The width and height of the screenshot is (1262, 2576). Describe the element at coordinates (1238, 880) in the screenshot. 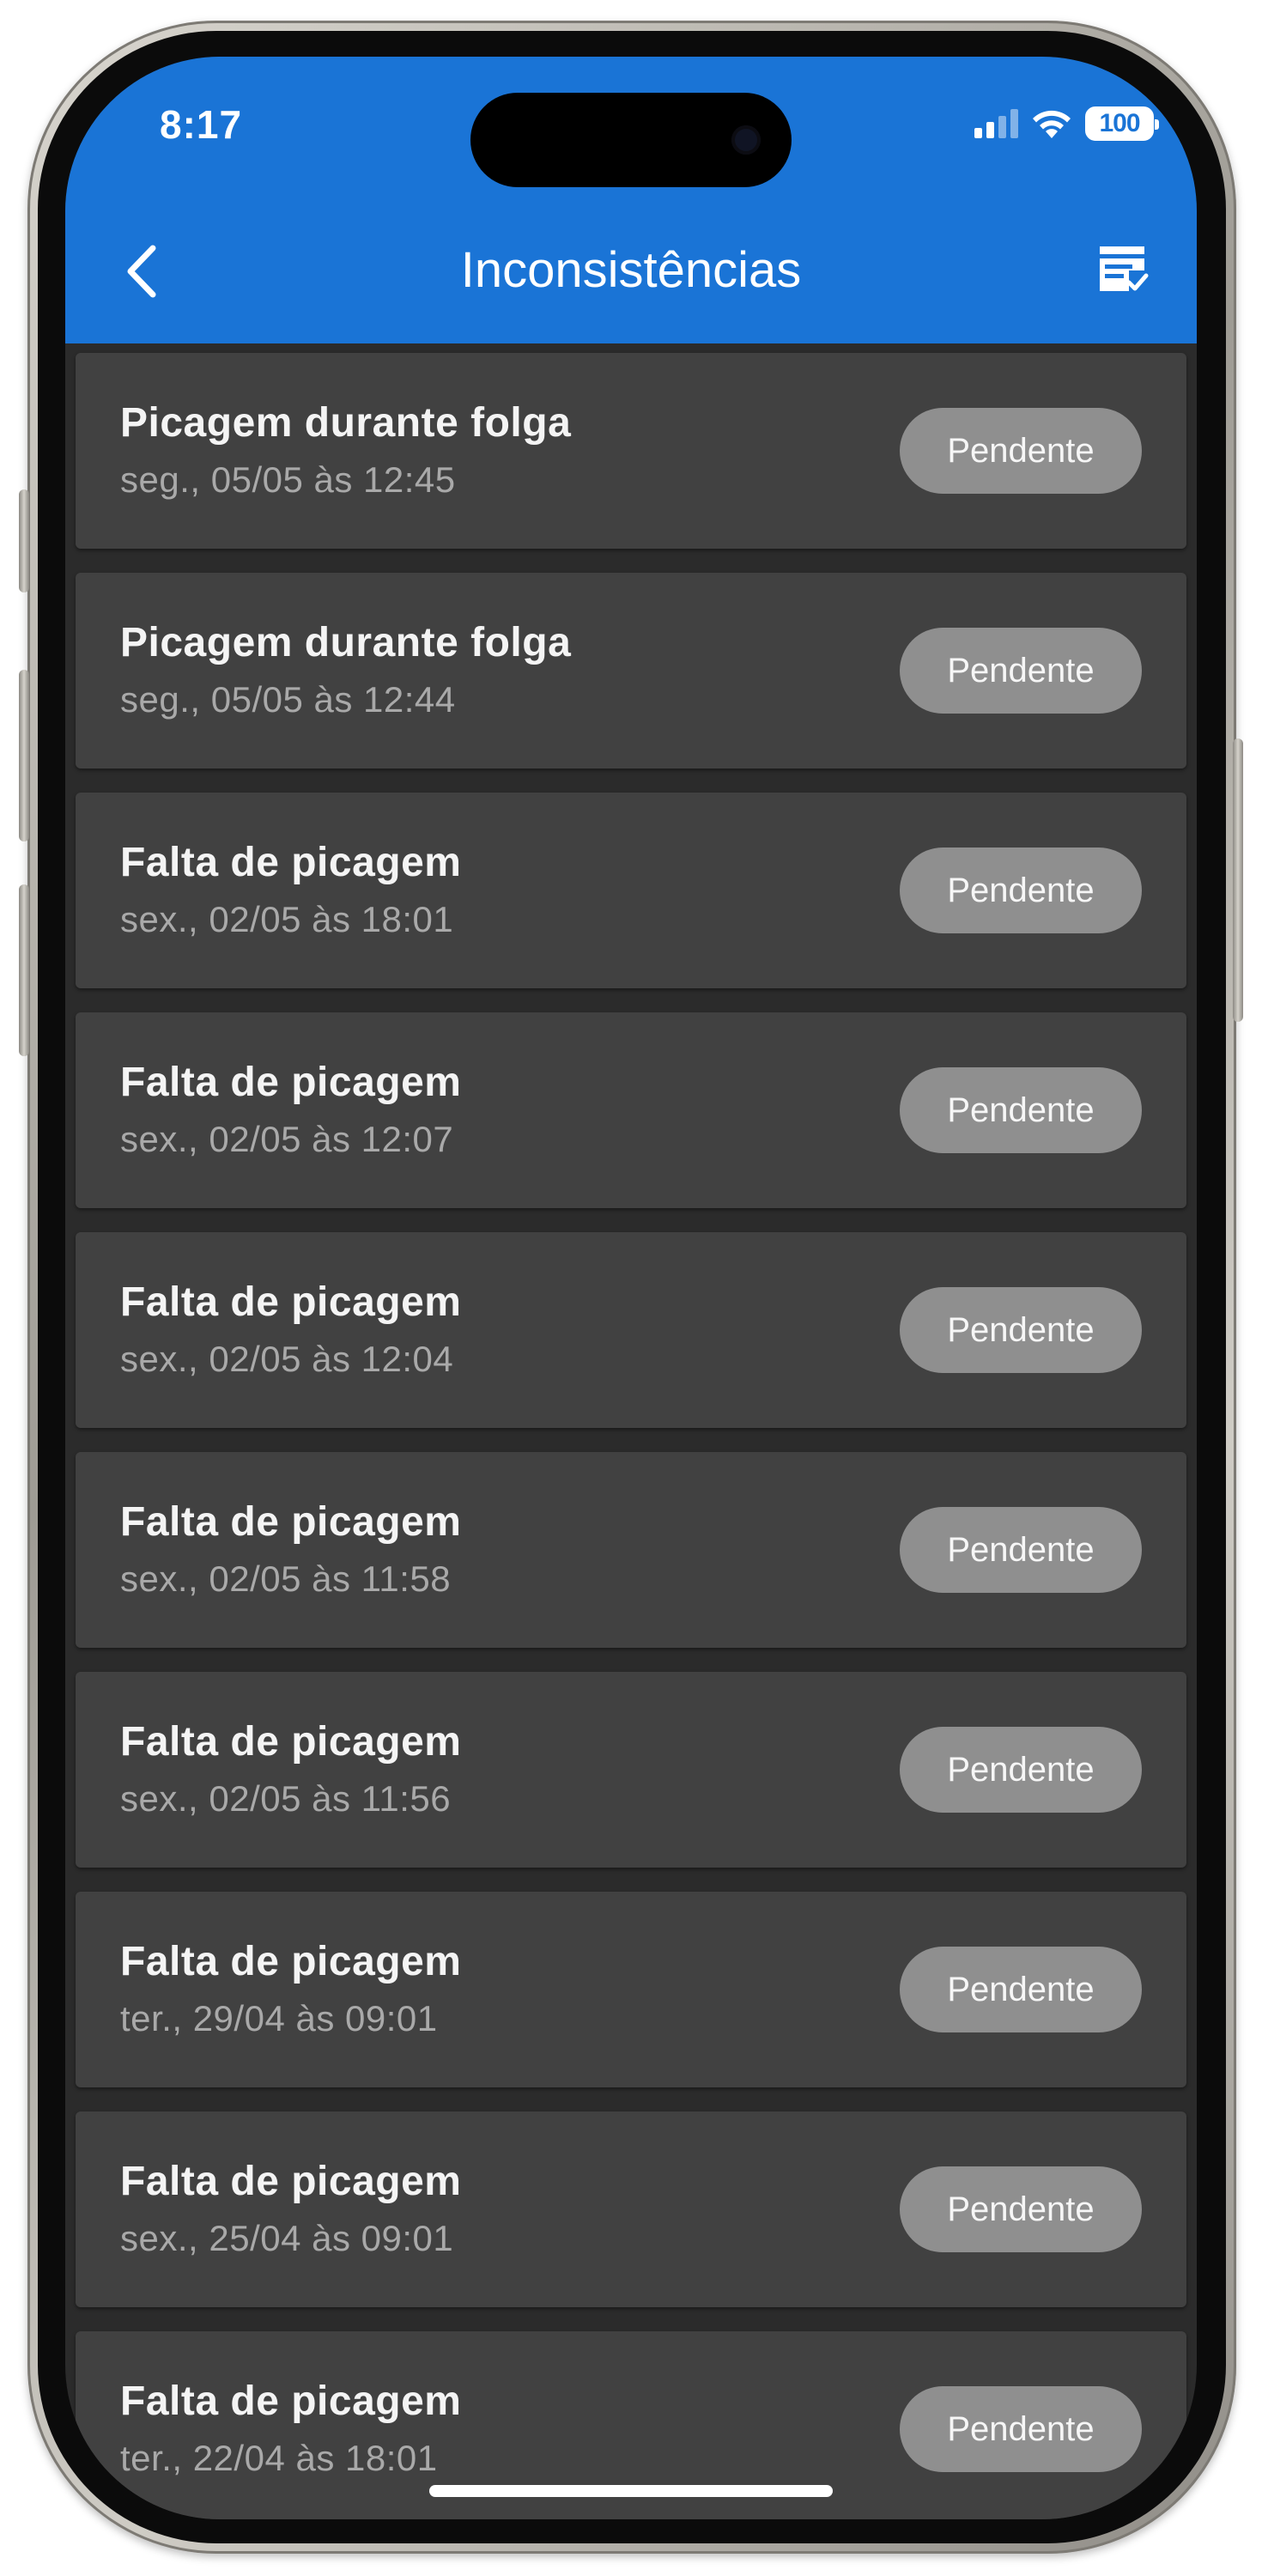

I see `power-button` at that location.